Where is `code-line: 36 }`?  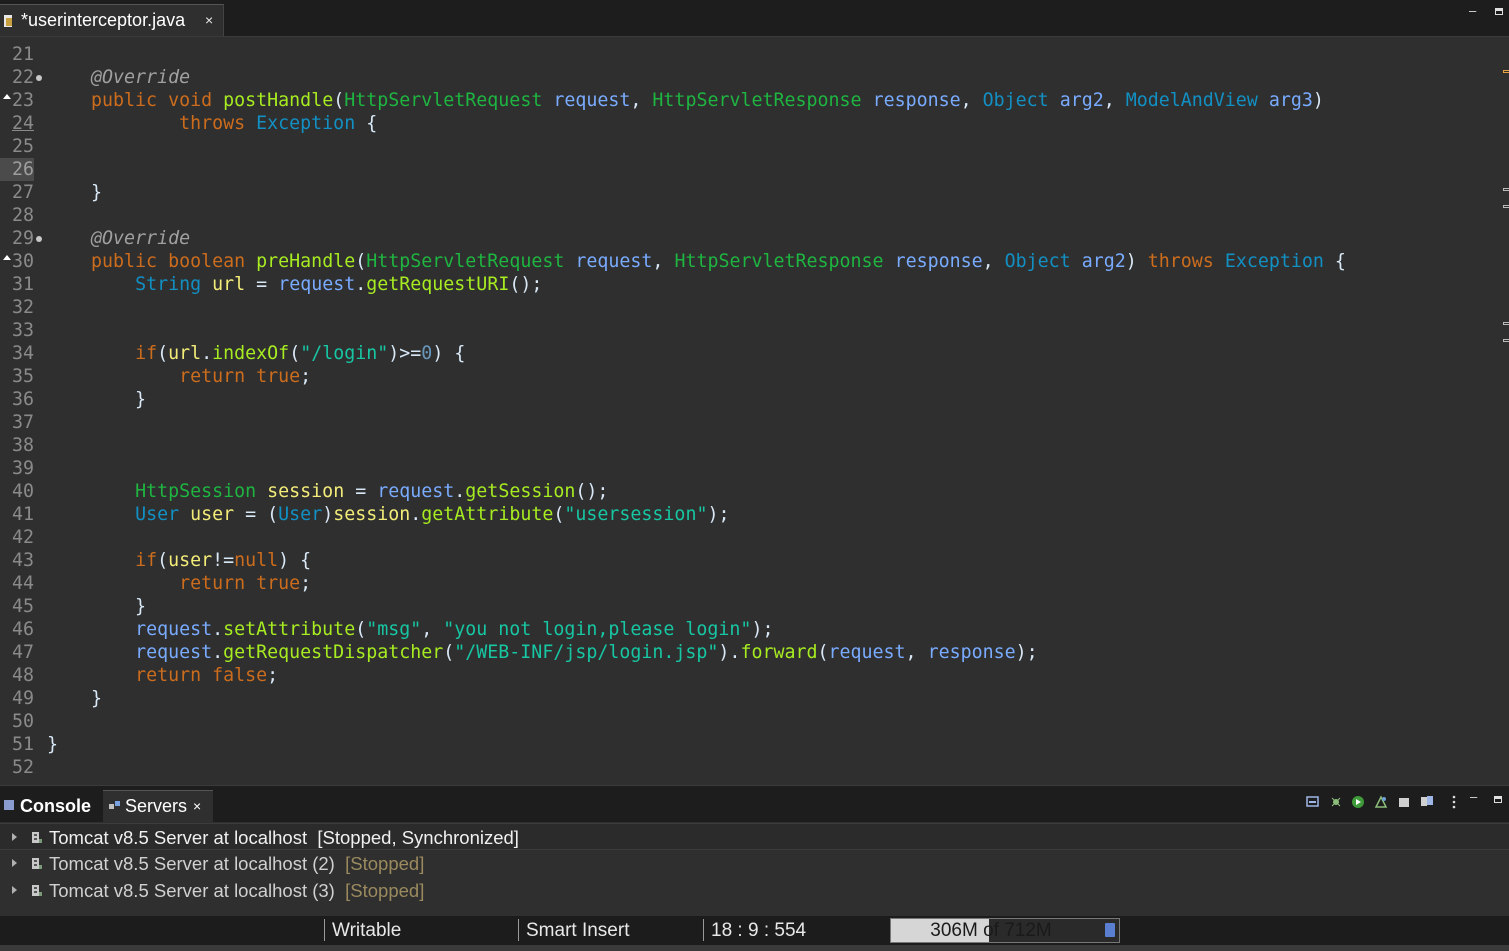 code-line: 36 } is located at coordinates (750, 399).